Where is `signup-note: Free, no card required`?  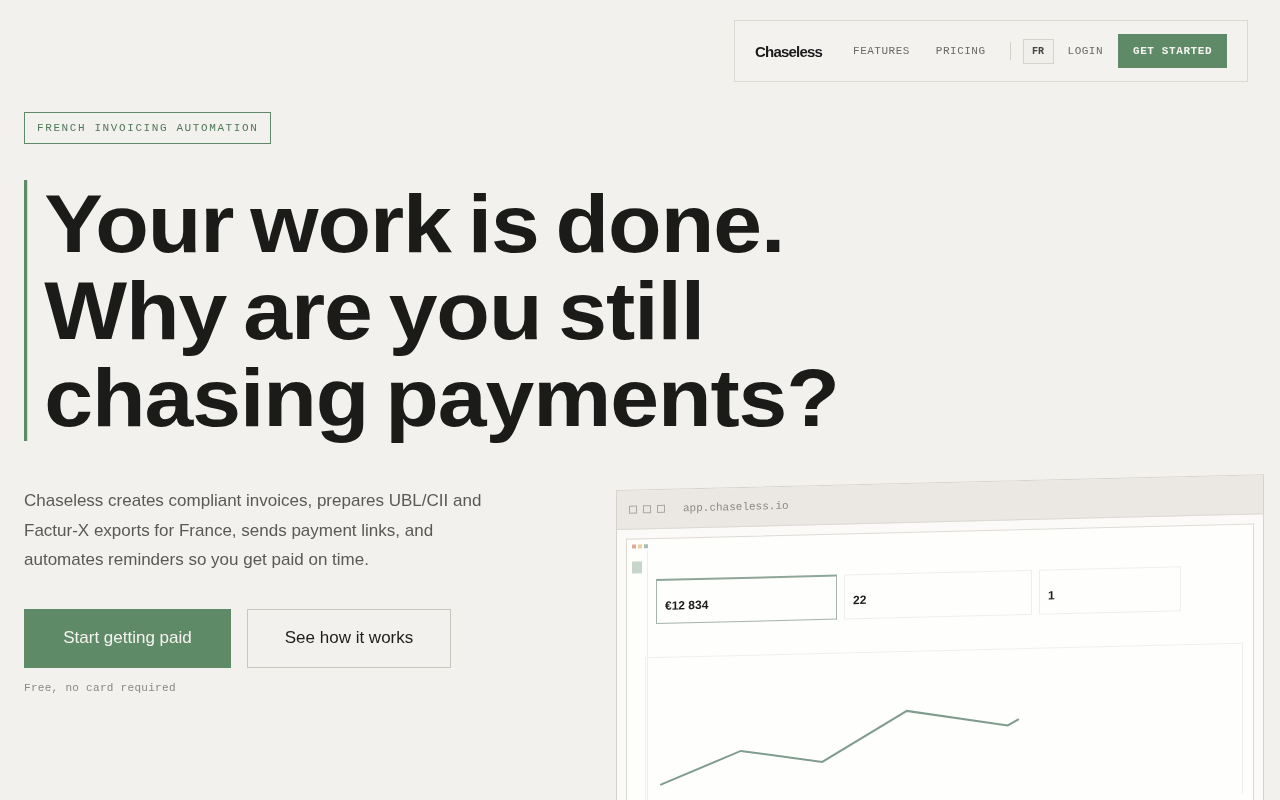 signup-note: Free, no card required is located at coordinates (100, 687).